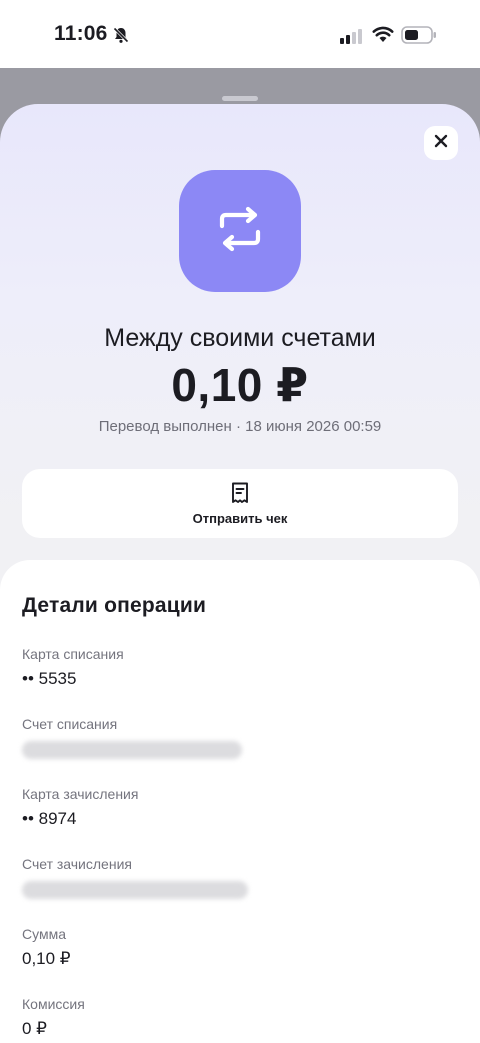 This screenshot has height=1043, width=480. I want to click on bell-off-icon, so click(121, 37).